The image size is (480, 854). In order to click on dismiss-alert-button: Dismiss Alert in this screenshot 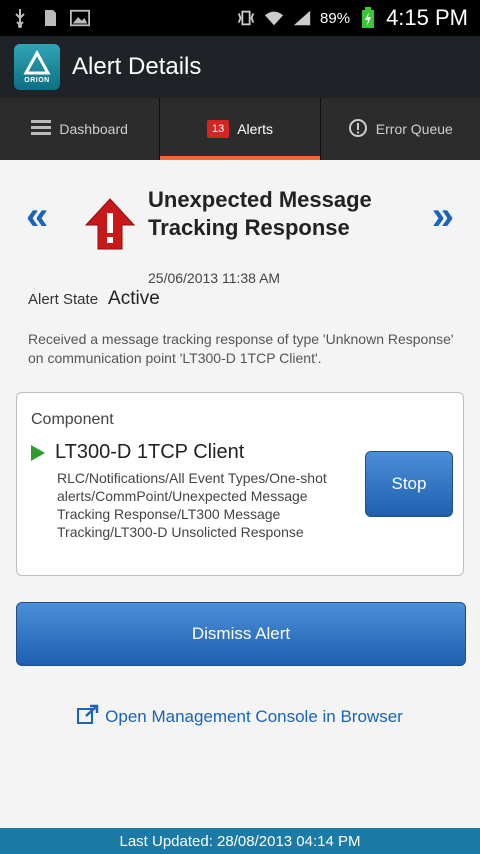, I will do `click(241, 634)`.